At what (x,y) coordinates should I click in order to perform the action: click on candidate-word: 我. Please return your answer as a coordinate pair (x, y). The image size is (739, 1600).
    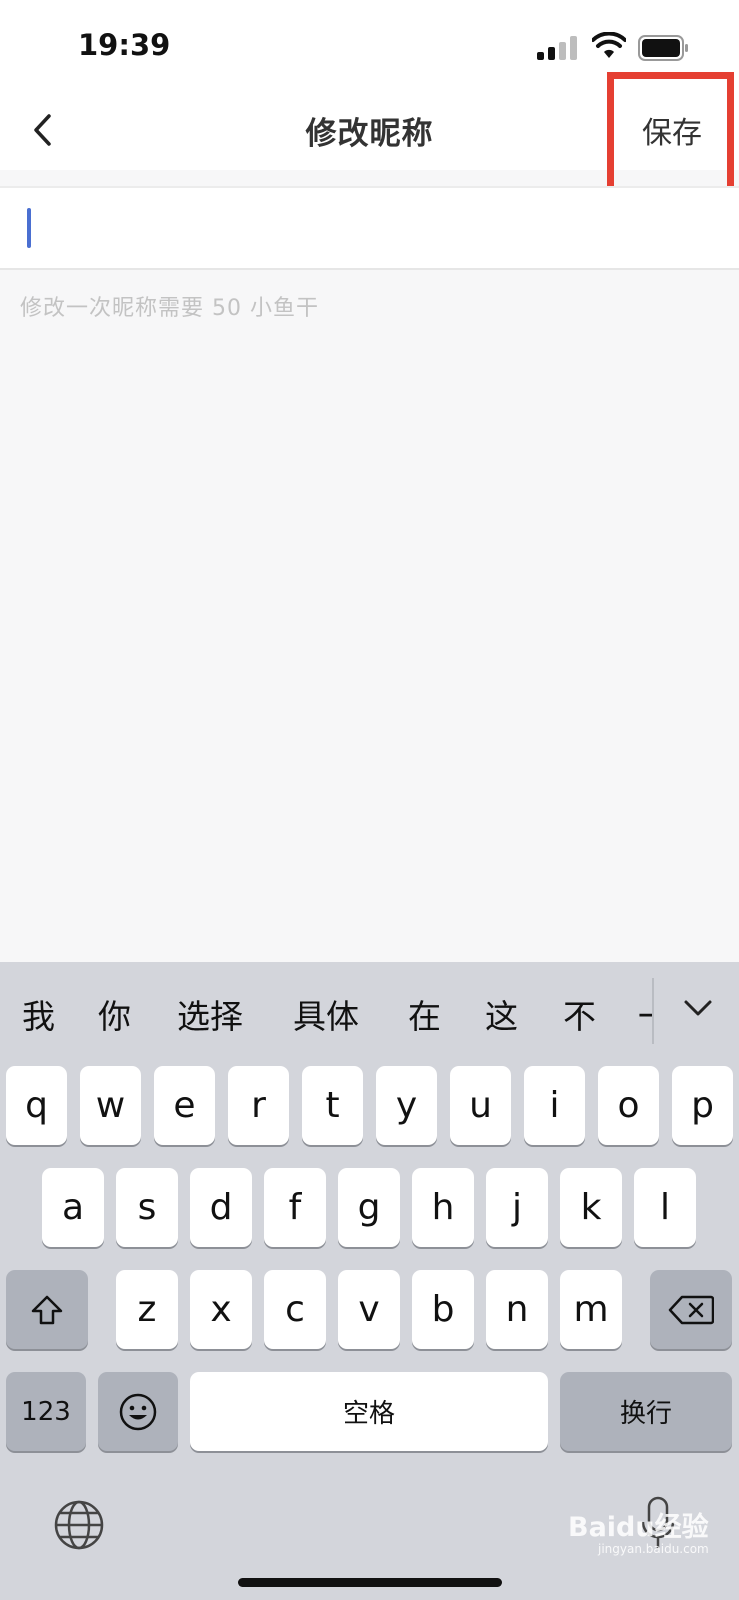
    Looking at the image, I should click on (38, 1014).